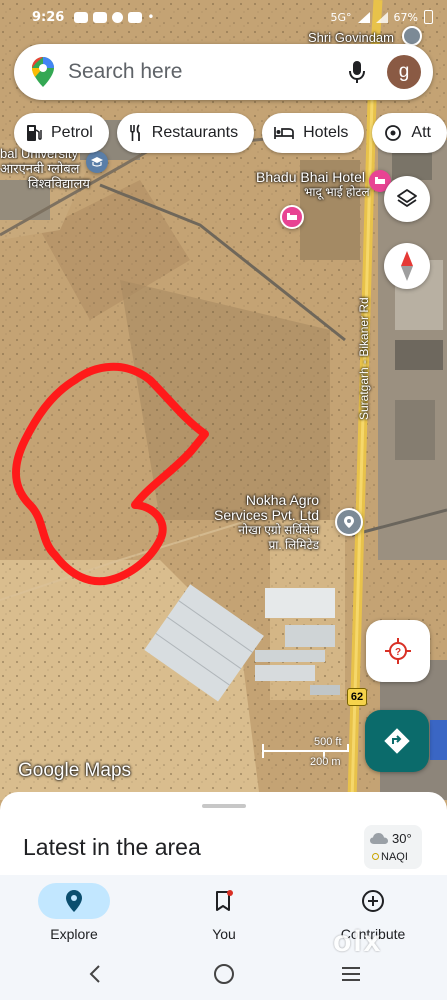  What do you see at coordinates (100, 17) in the screenshot?
I see `youtube-icon` at bounding box center [100, 17].